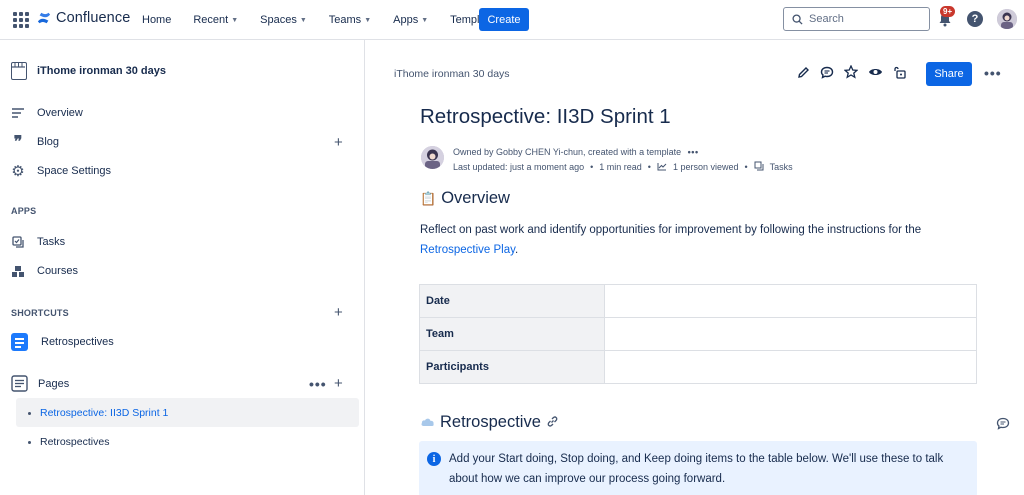  Describe the element at coordinates (47, 113) in the screenshot. I see `sidebar-item-overview: Overview` at that location.